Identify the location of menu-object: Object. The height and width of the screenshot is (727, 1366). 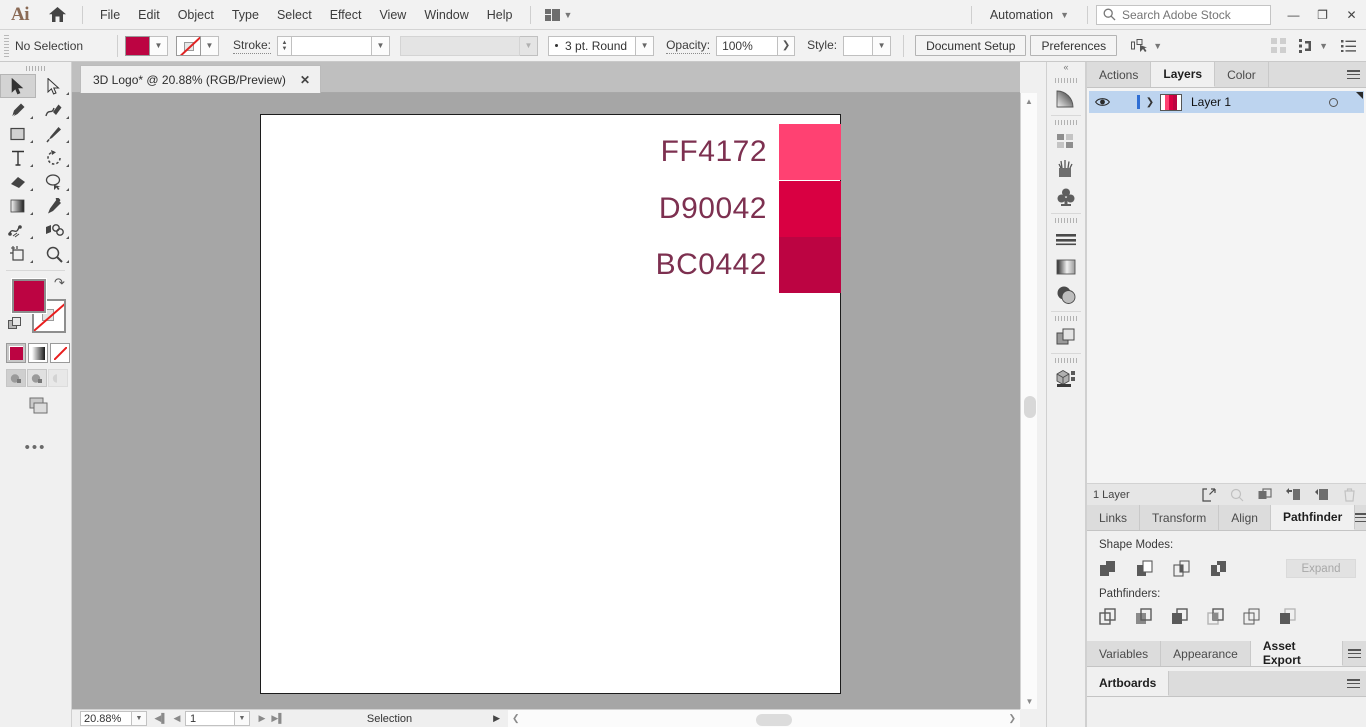
(196, 15).